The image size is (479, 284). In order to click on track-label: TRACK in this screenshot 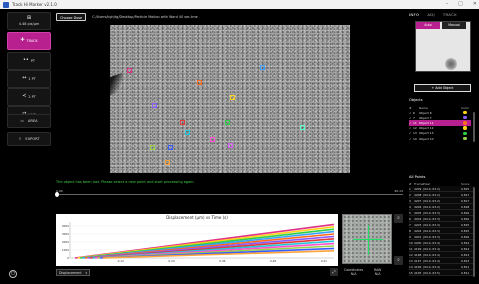, I will do `click(32, 41)`.